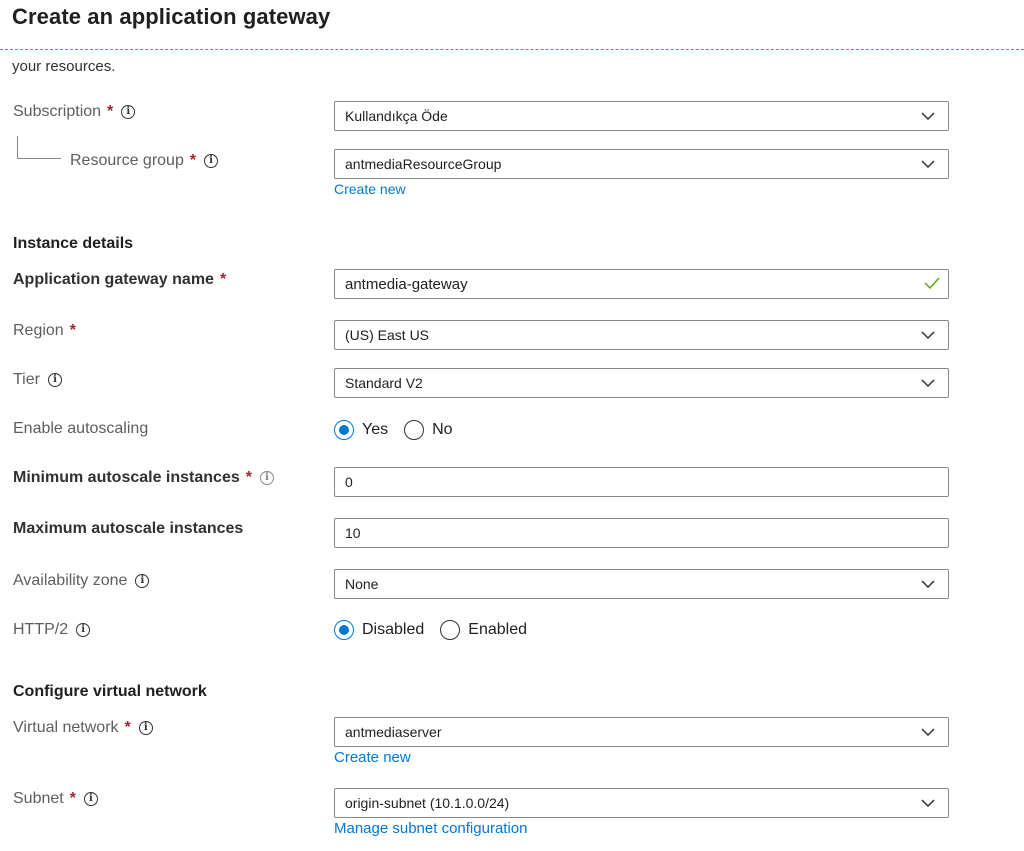 This screenshot has height=851, width=1024. What do you see at coordinates (362, 584) in the screenshot?
I see `availability-zone-value: None` at bounding box center [362, 584].